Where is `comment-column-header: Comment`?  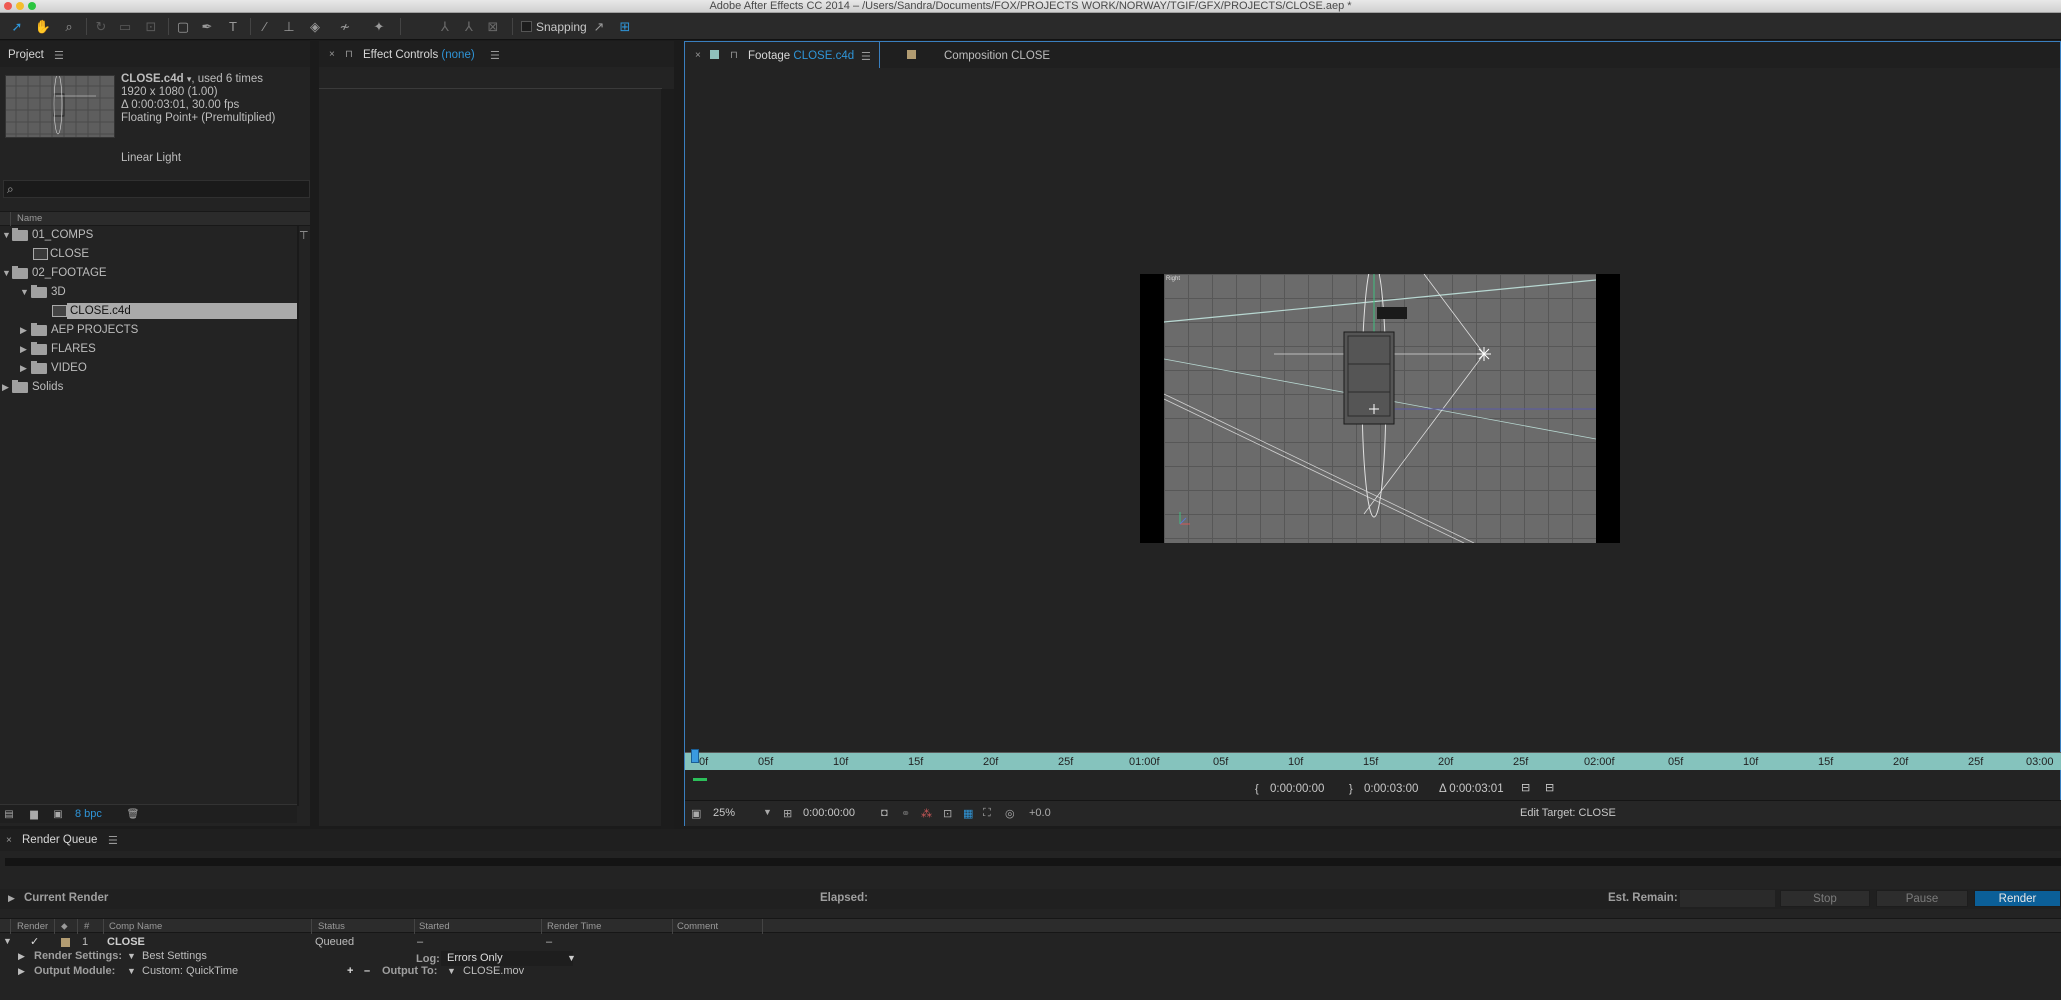
comment-column-header: Comment is located at coordinates (697, 926).